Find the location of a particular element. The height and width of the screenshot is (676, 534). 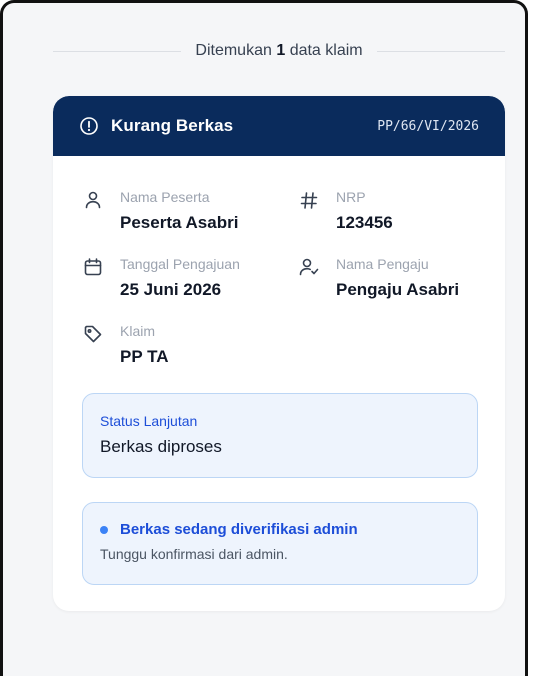

found-prefix: Ditemukan is located at coordinates (233, 50).